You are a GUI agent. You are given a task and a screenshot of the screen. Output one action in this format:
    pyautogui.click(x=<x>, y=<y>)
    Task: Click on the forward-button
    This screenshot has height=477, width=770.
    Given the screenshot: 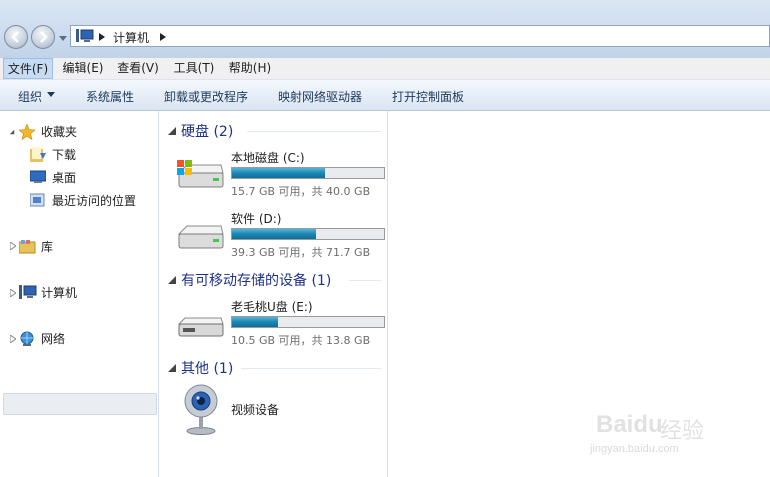 What is the action you would take?
    pyautogui.click(x=43, y=37)
    